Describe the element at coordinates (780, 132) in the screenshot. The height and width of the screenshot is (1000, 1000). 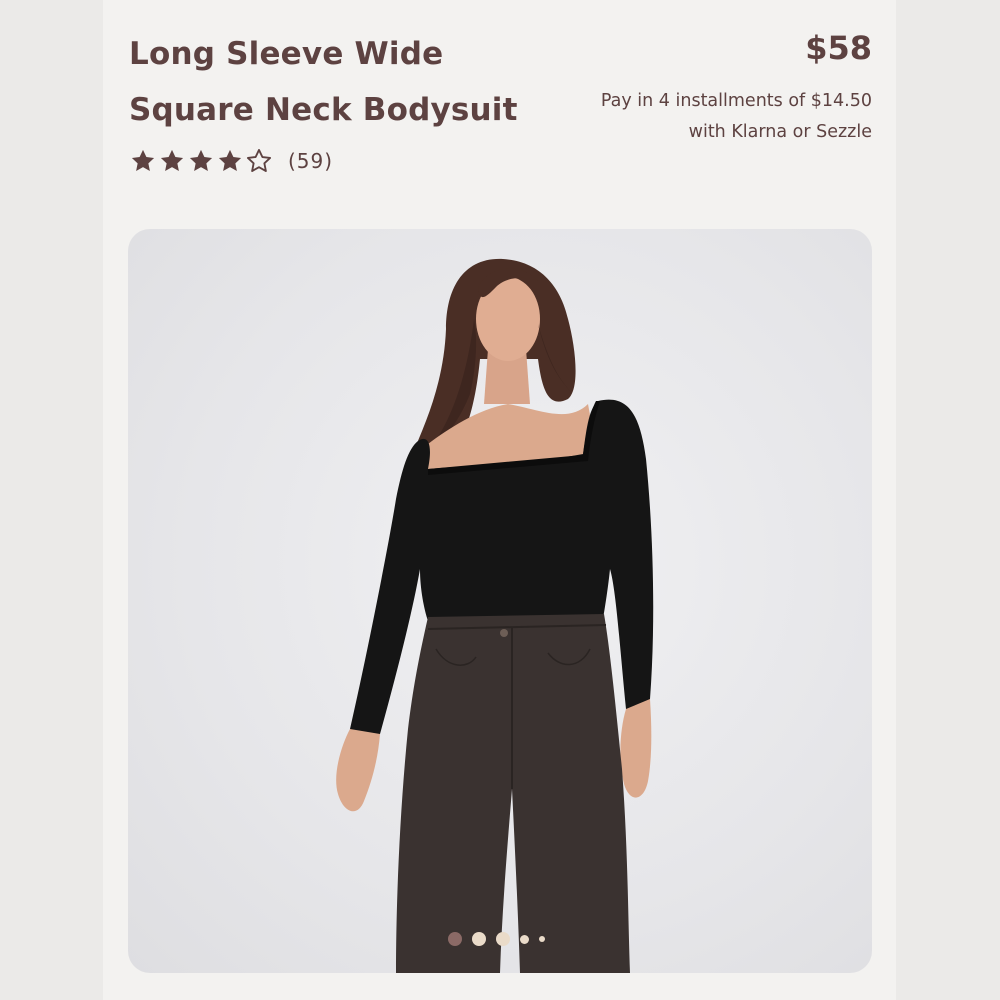
I see `installments-line-2: with Klarna or Sezzle` at that location.